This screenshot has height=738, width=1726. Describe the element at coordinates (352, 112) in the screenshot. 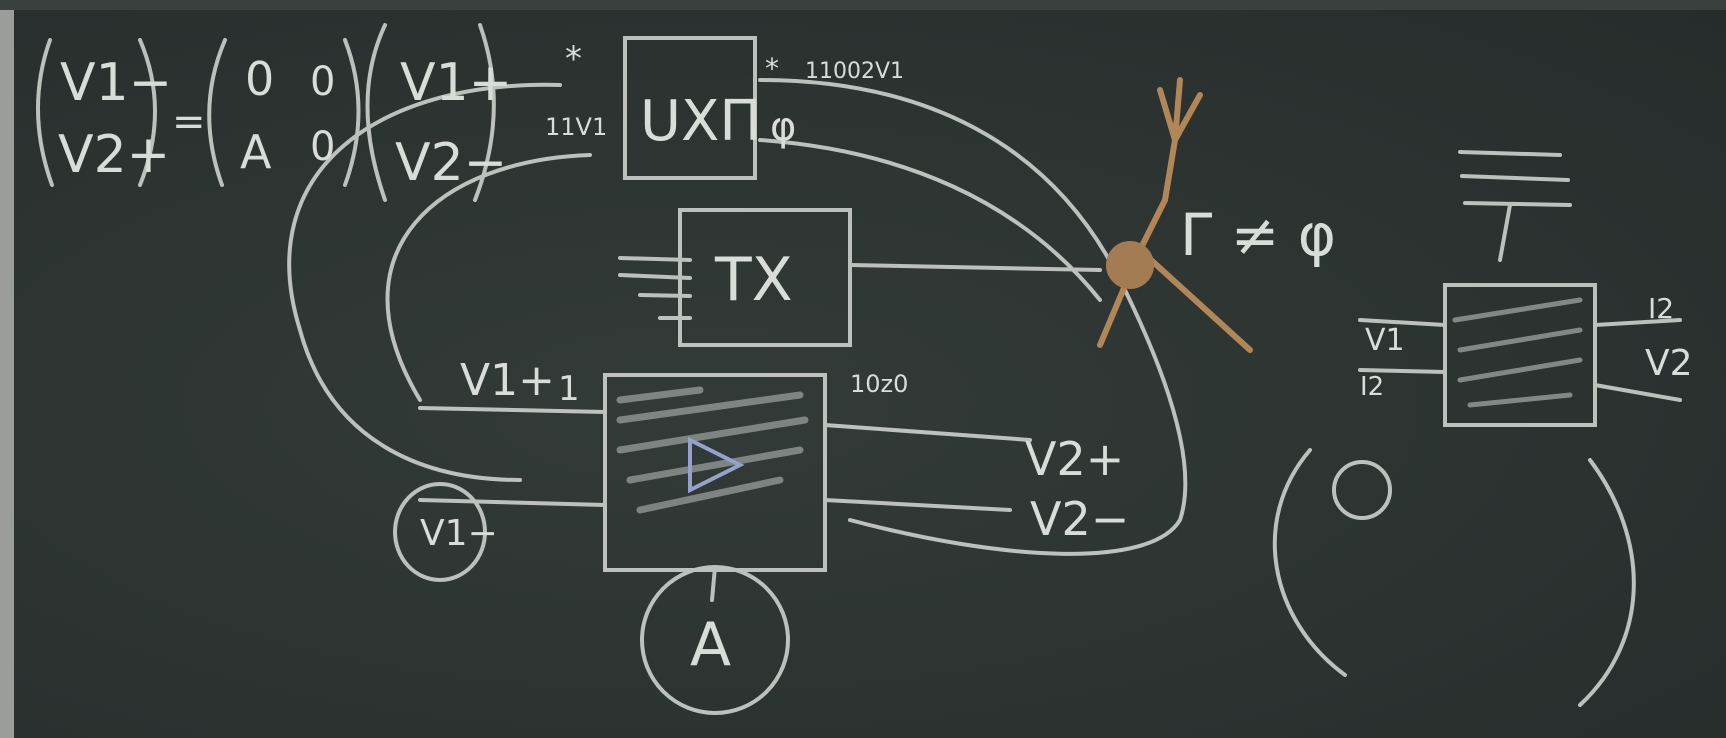

I see `matrix-right-bracket` at that location.